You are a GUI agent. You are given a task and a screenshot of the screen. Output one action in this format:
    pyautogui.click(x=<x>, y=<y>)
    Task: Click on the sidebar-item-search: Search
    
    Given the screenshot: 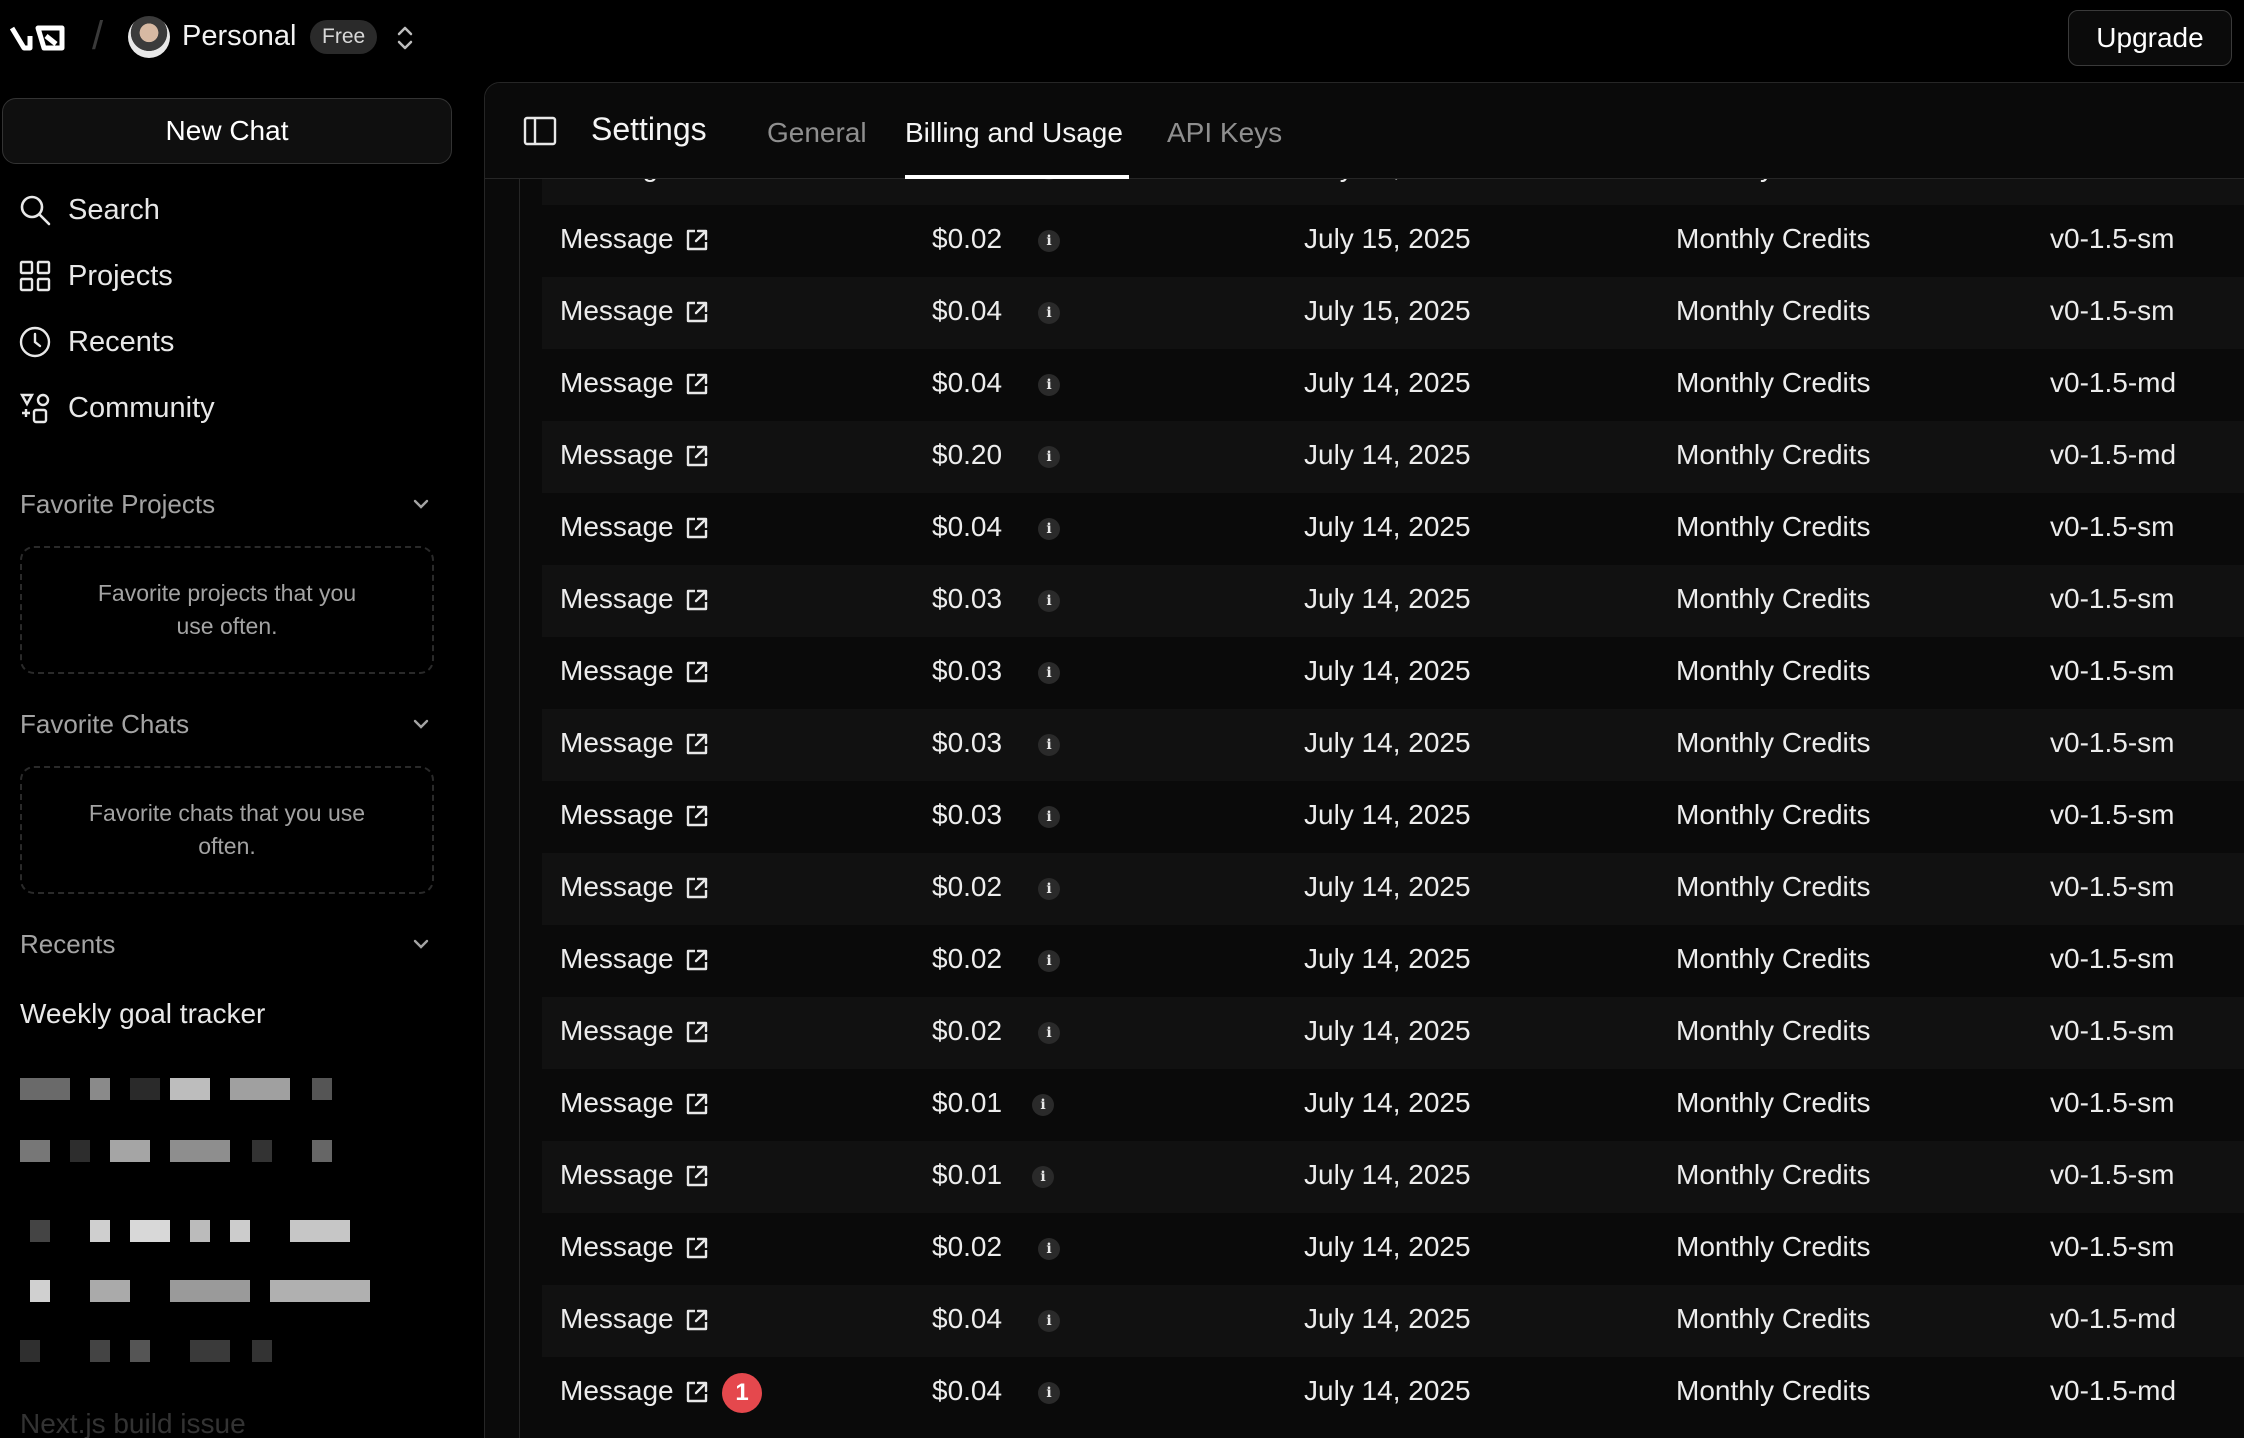 What is the action you would take?
    pyautogui.click(x=233, y=210)
    